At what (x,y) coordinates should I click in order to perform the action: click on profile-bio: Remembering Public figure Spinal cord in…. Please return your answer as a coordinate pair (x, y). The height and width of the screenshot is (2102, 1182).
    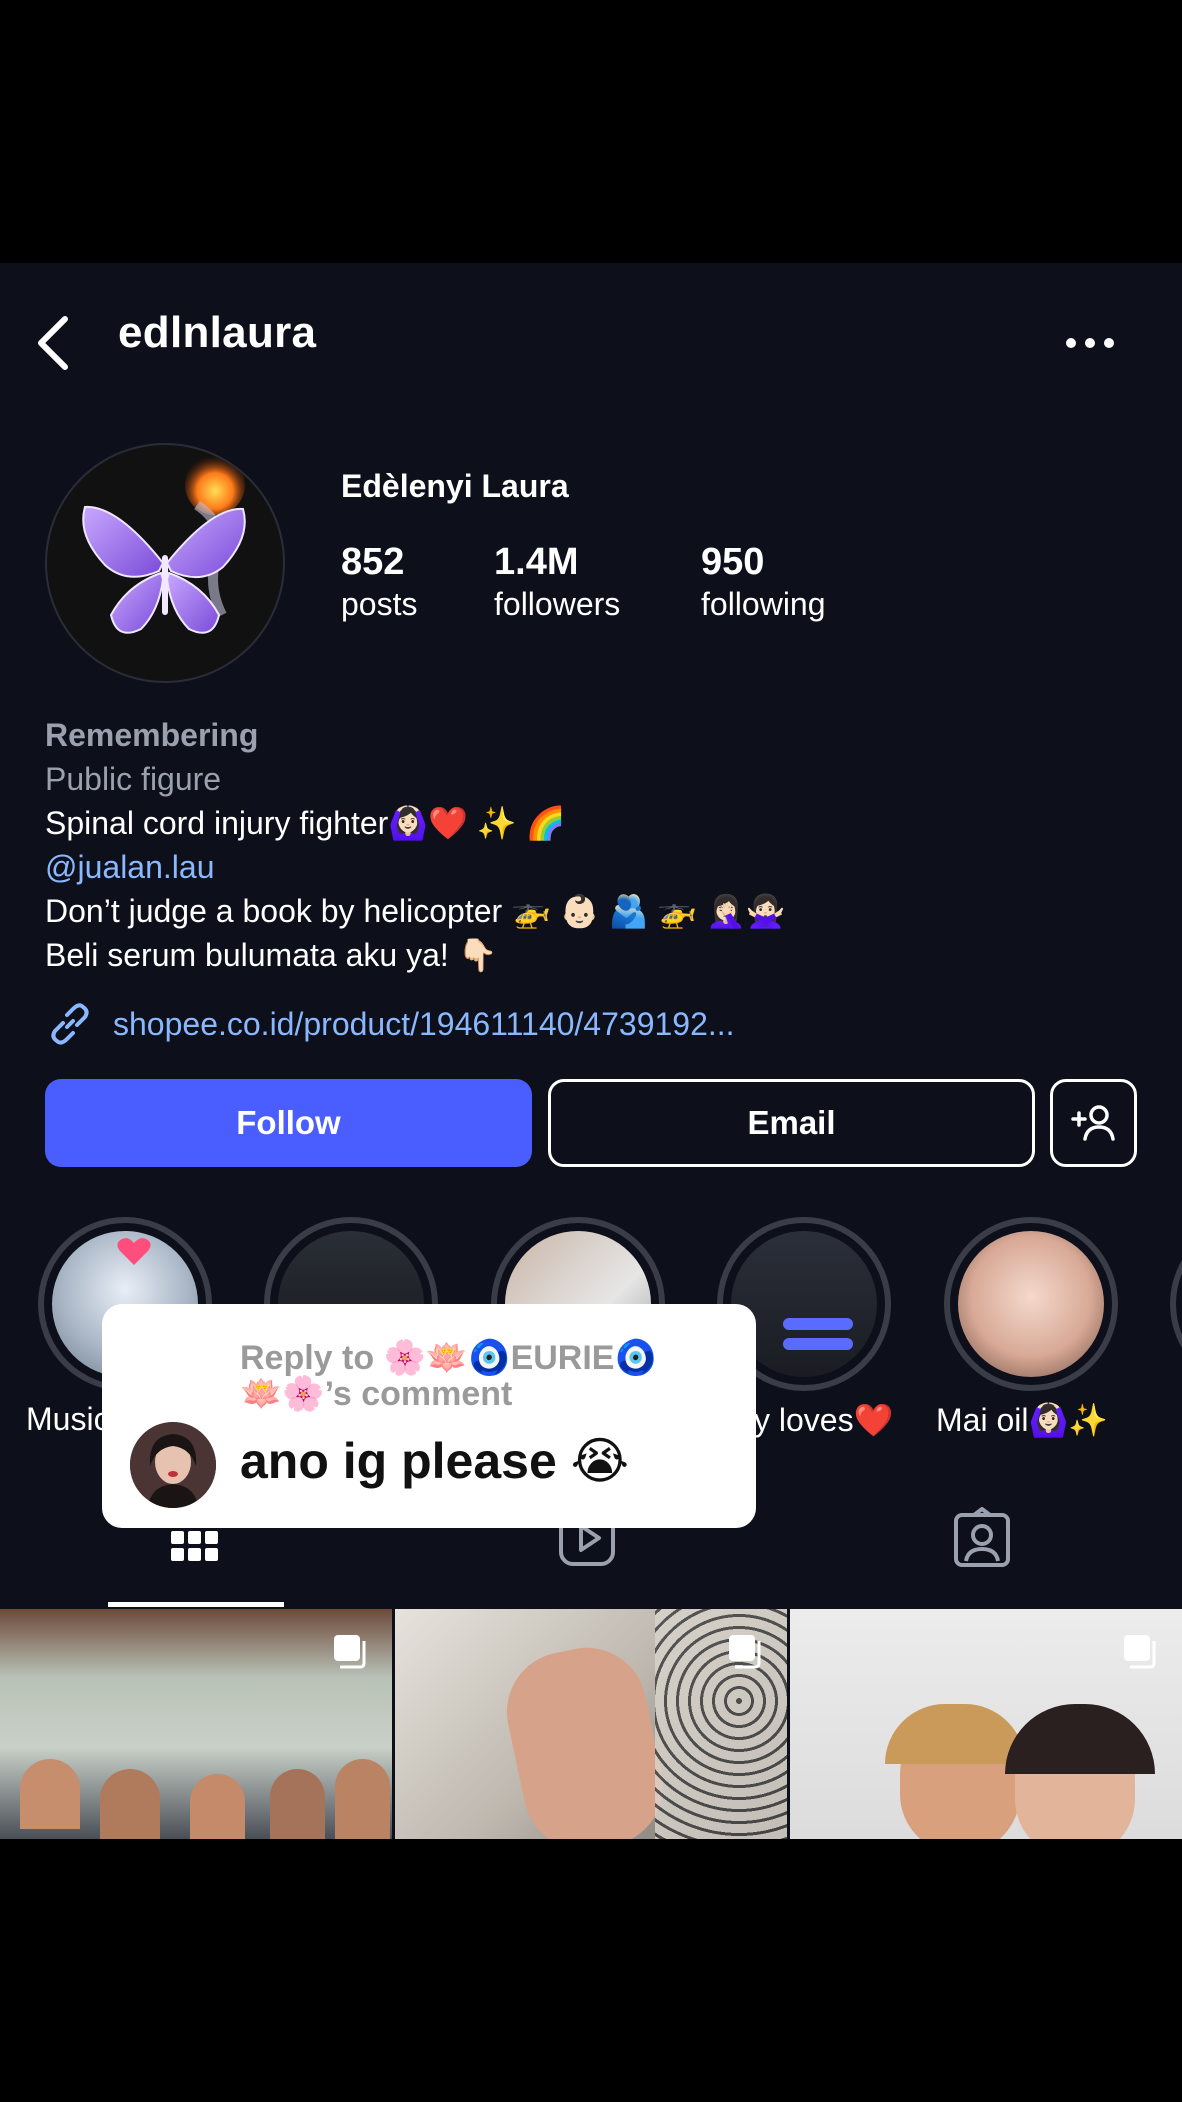
    Looking at the image, I should click on (595, 845).